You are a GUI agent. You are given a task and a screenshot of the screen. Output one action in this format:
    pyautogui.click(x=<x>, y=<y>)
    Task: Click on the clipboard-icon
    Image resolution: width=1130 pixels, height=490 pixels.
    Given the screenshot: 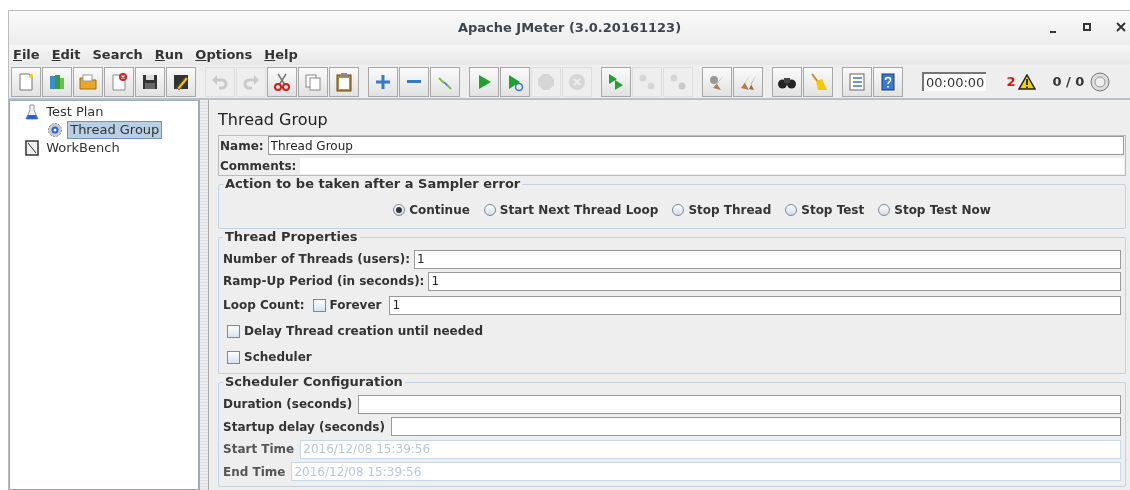 What is the action you would take?
    pyautogui.click(x=344, y=81)
    